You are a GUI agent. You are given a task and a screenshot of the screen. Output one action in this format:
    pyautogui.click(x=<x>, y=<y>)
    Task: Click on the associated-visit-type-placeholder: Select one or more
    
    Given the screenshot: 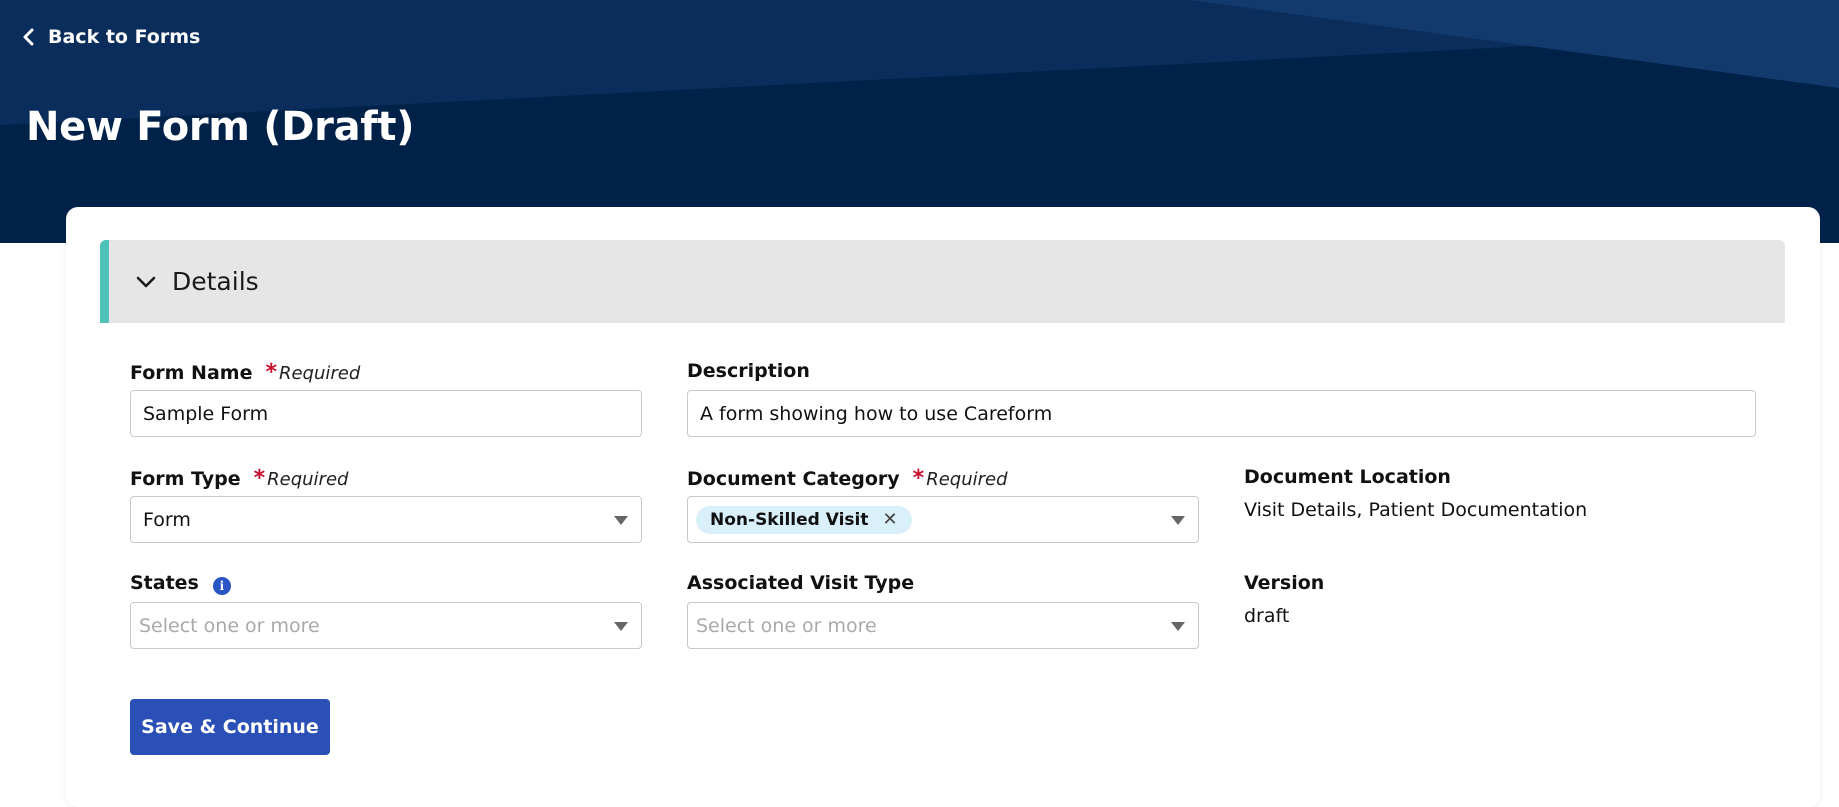 What is the action you would take?
    pyautogui.click(x=786, y=625)
    